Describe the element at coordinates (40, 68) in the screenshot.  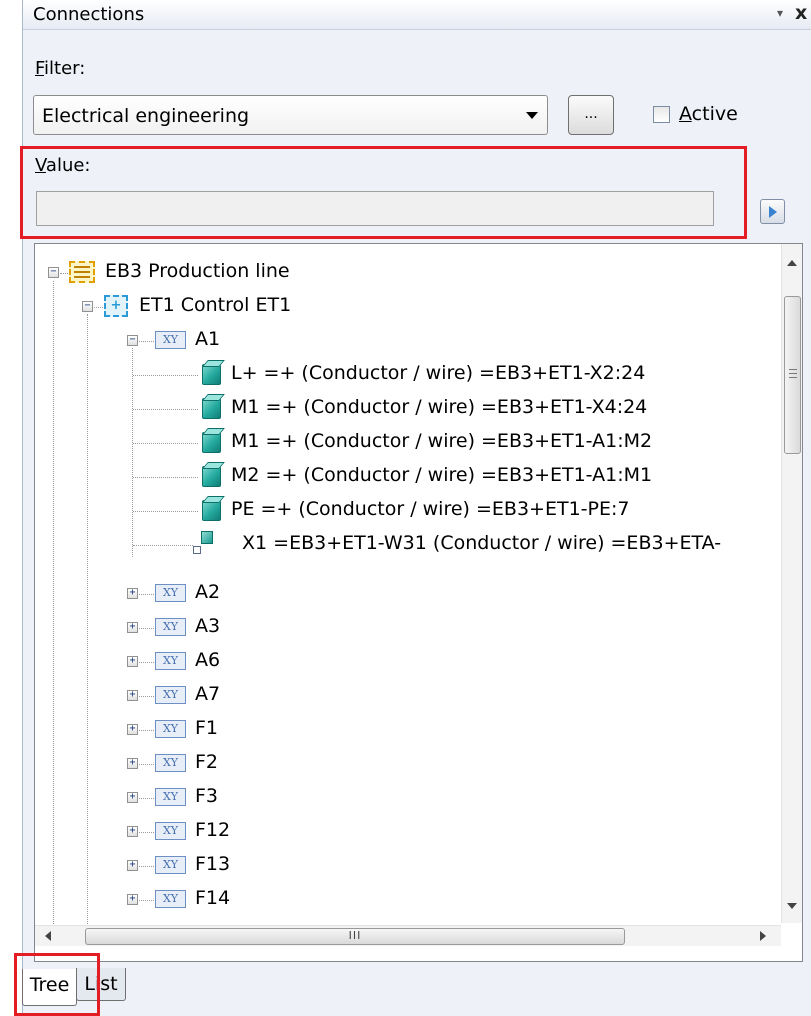
I see `filter-label-accel: F` at that location.